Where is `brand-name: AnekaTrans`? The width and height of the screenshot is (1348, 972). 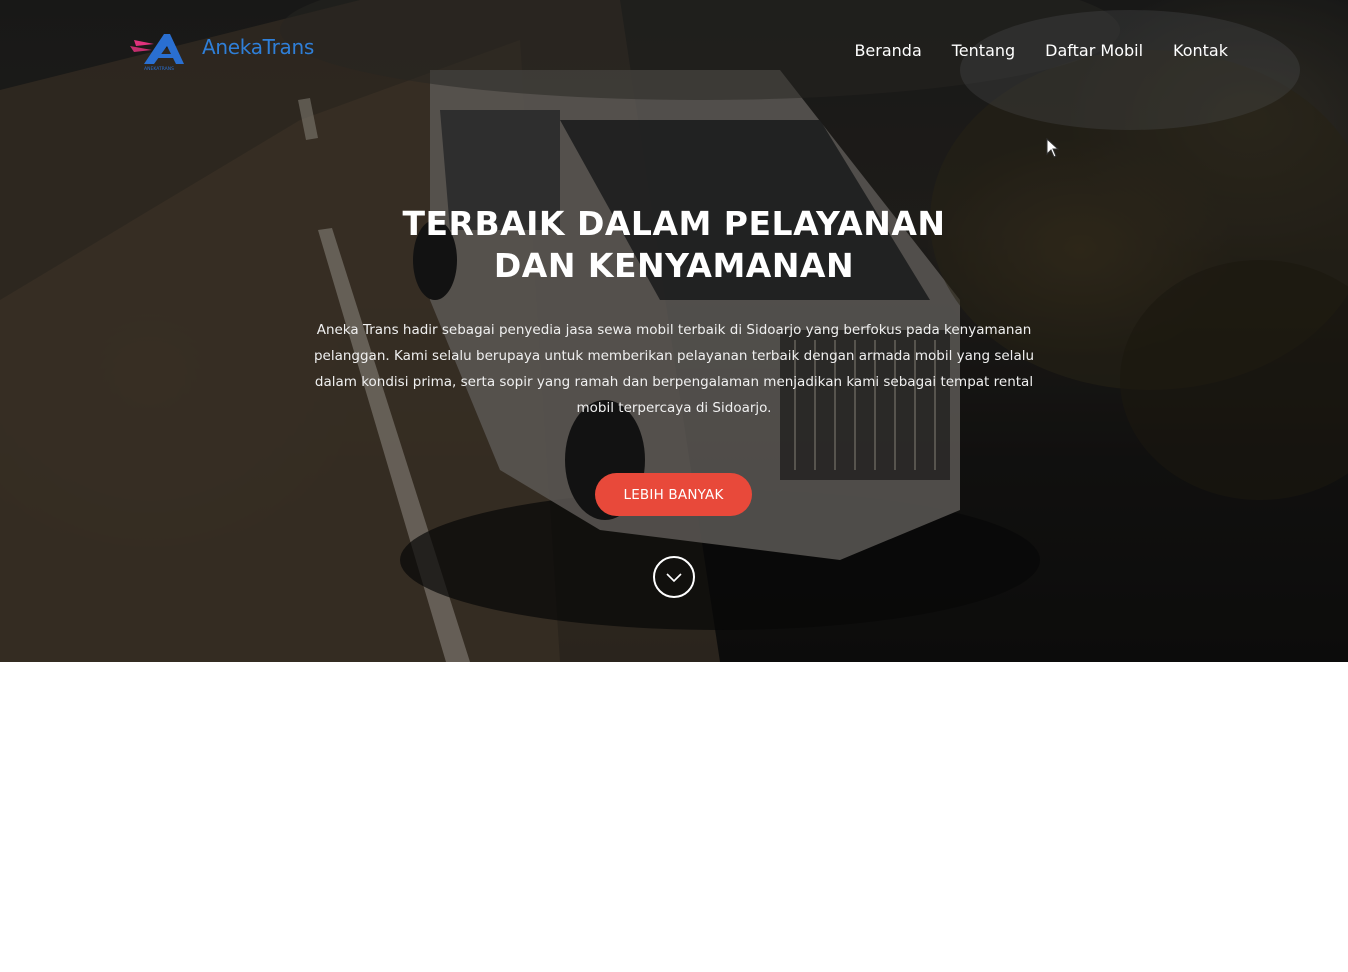
brand-name: AnekaTrans is located at coordinates (258, 47).